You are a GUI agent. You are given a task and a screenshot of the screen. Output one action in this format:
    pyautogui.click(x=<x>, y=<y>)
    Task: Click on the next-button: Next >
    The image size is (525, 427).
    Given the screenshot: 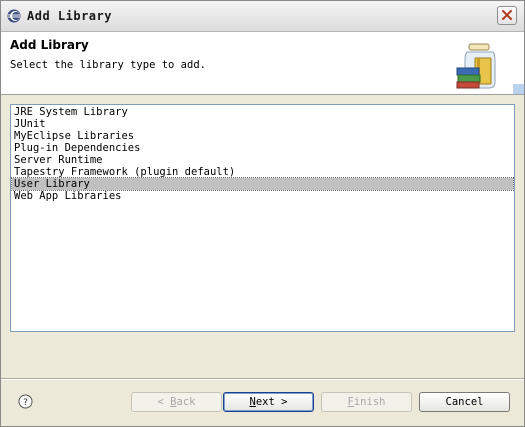 What is the action you would take?
    pyautogui.click(x=268, y=402)
    